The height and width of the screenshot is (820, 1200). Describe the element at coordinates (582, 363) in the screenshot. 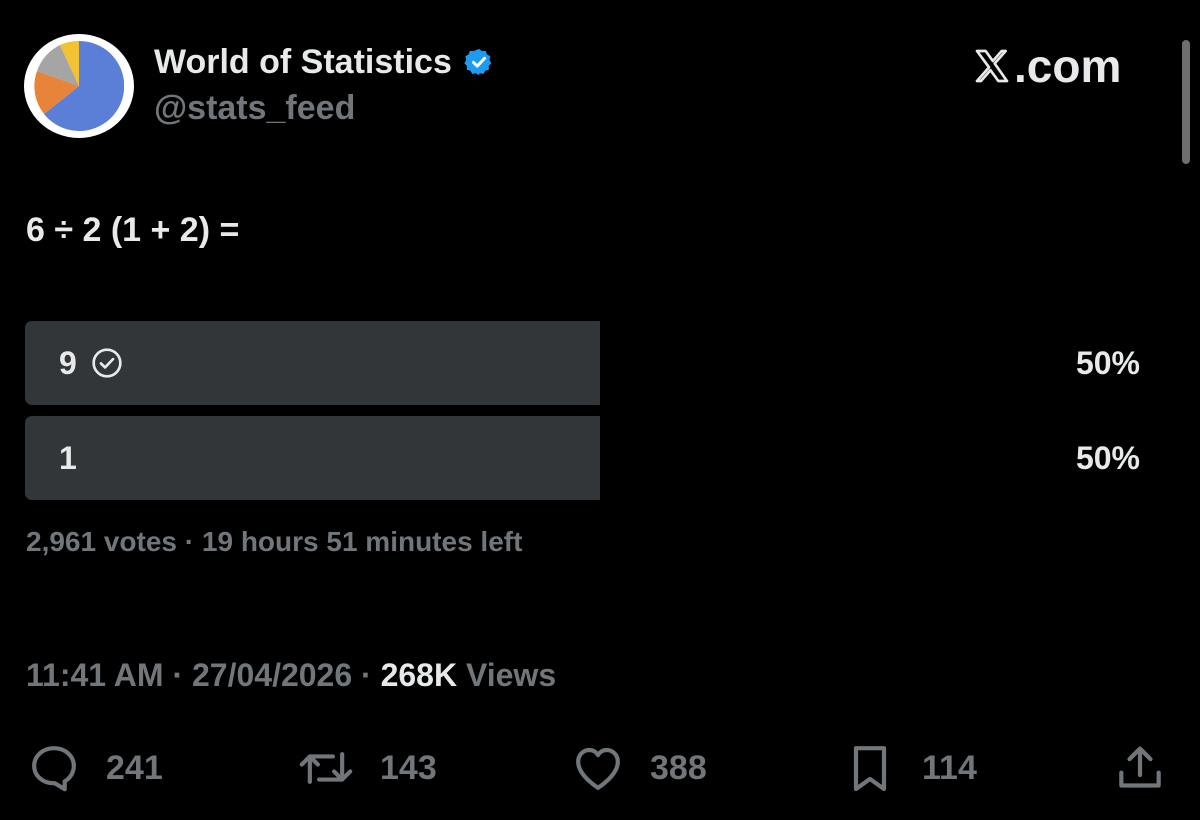

I see `poll-option-1: 9 50%` at that location.